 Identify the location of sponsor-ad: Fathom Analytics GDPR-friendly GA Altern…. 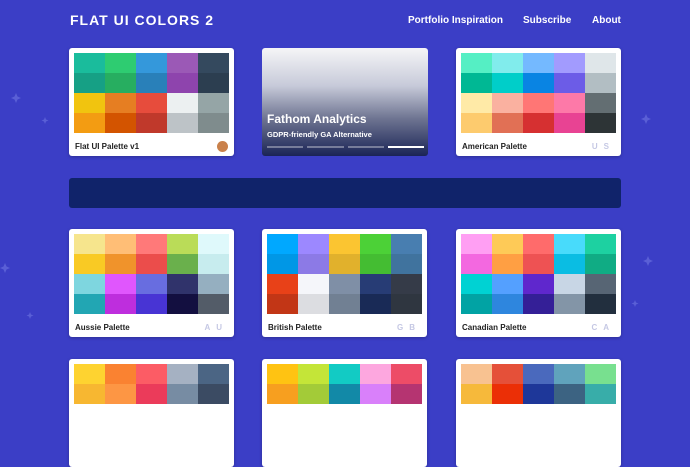
(345, 102).